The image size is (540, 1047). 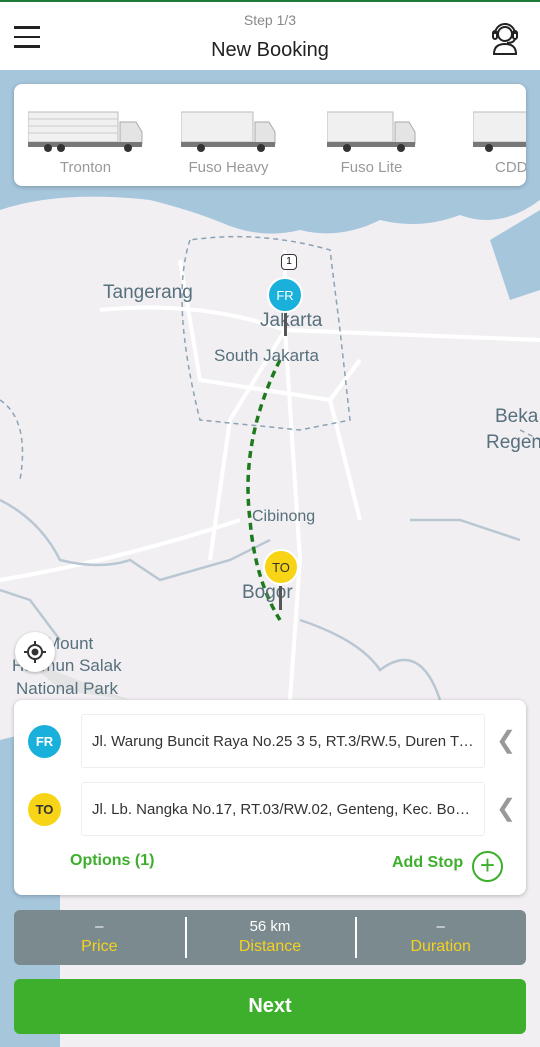 I want to click on vehicle-label: CDD, so click(x=510, y=167).